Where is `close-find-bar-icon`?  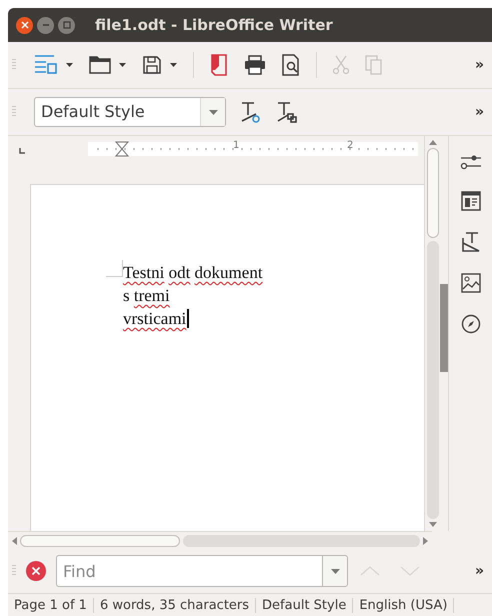 close-find-bar-icon is located at coordinates (36, 571).